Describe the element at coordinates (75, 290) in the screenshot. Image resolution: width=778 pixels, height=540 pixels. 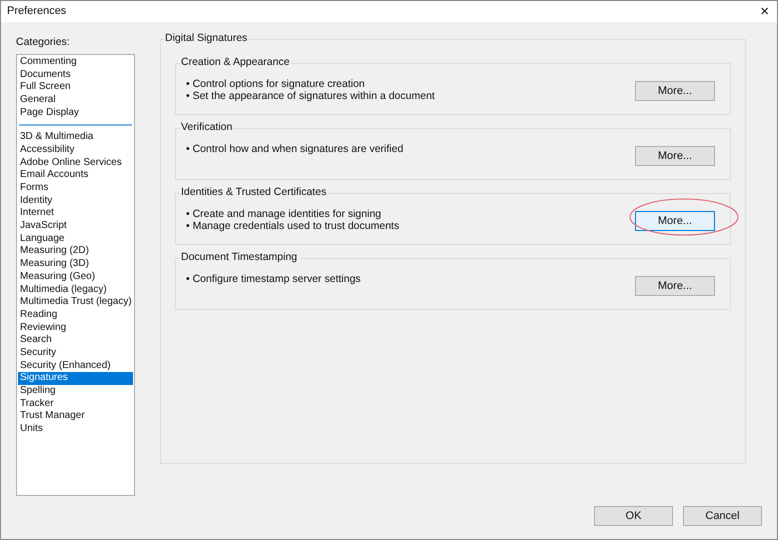
I see `category-item: Multimedia (legacy)` at that location.